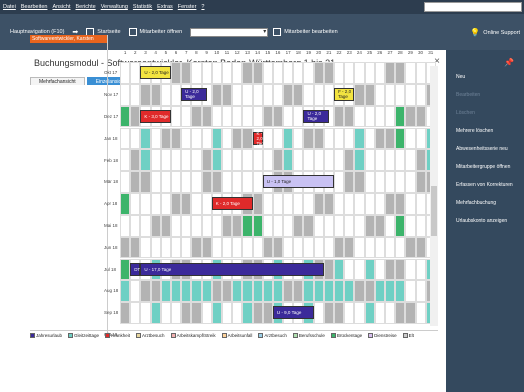  What do you see at coordinates (9, 7) in the screenshot?
I see `menu-datei: Datei` at bounding box center [9, 7].